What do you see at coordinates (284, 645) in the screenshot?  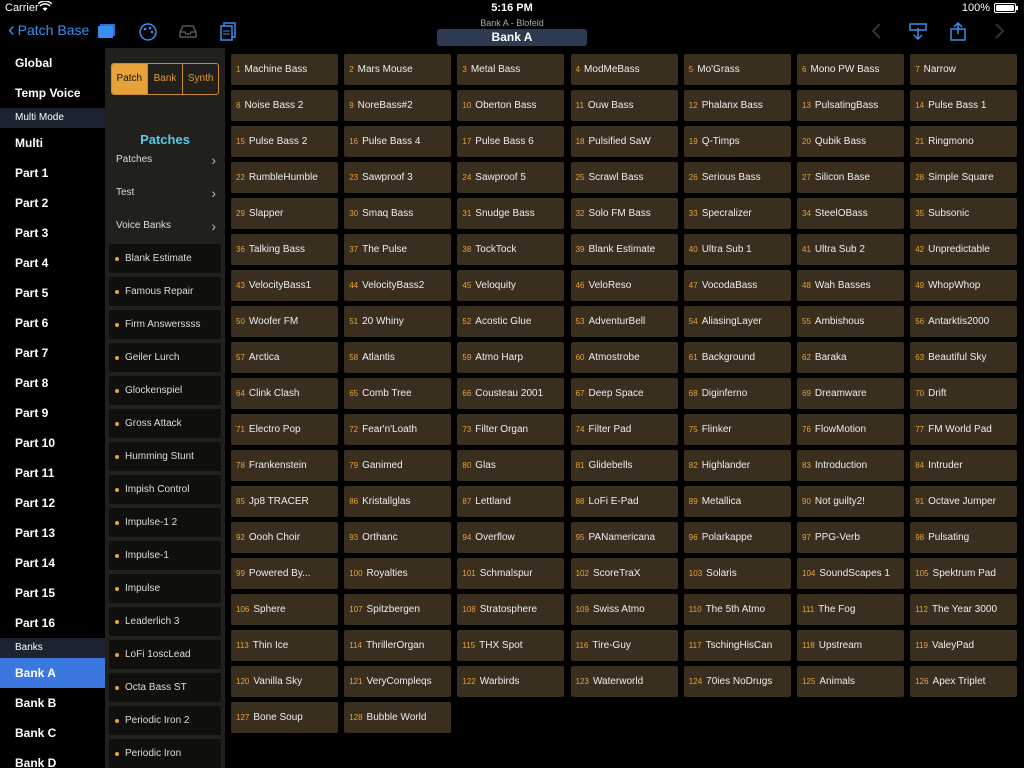 I see `patch-cell: 113 Thin Ice` at bounding box center [284, 645].